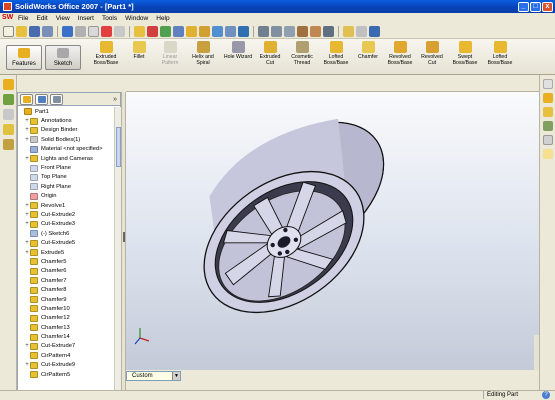 The image size is (555, 400). What do you see at coordinates (66, 252) in the screenshot?
I see `tree-item: + Extrude5` at bounding box center [66, 252].